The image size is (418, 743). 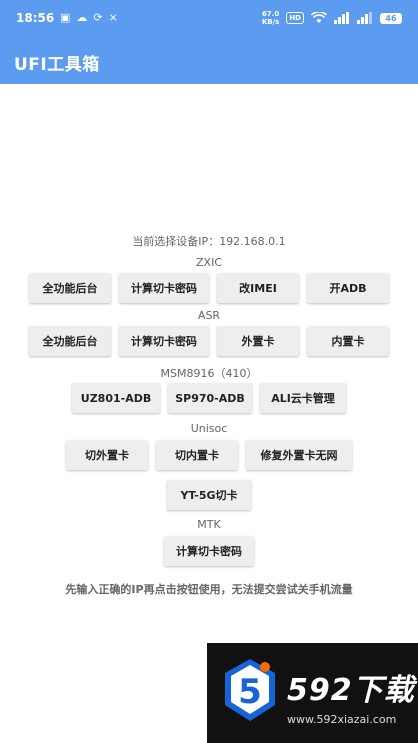 I want to click on zxic-button-row: 全功能后台 计算切卡密码 改IMEI 开ADB, so click(x=209, y=288).